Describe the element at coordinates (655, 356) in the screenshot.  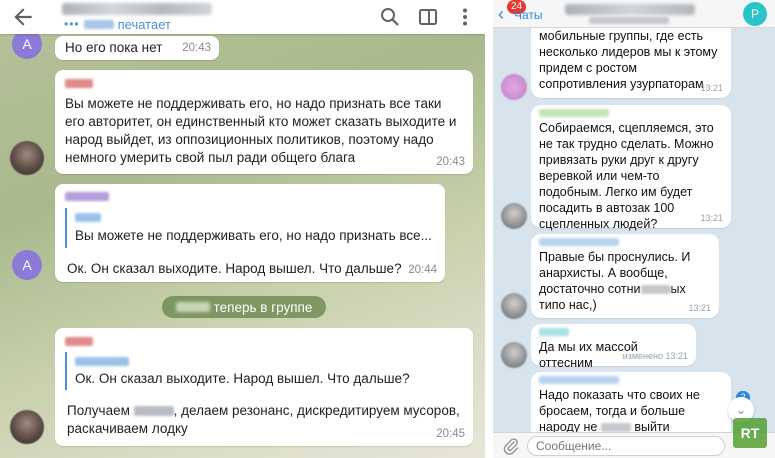
I see `message-time: изменено 13:21` at that location.